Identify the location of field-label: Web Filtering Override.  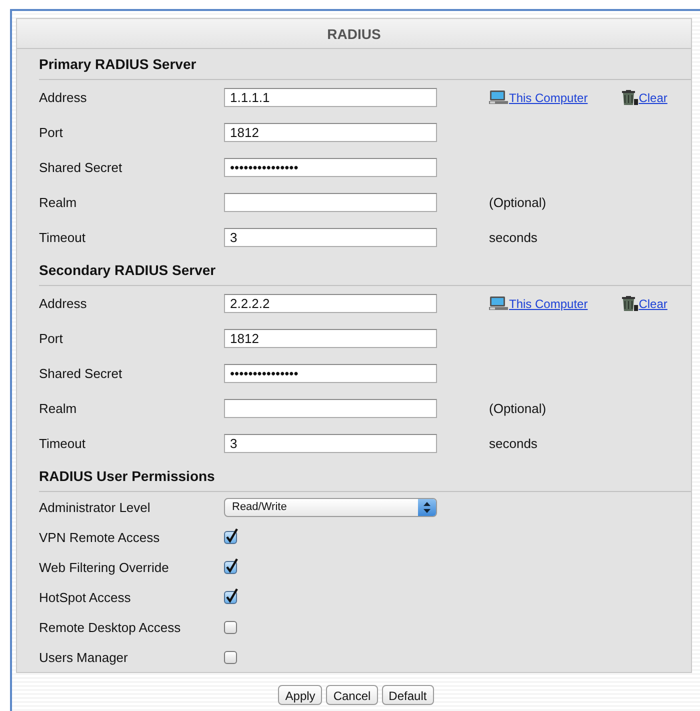
(104, 567).